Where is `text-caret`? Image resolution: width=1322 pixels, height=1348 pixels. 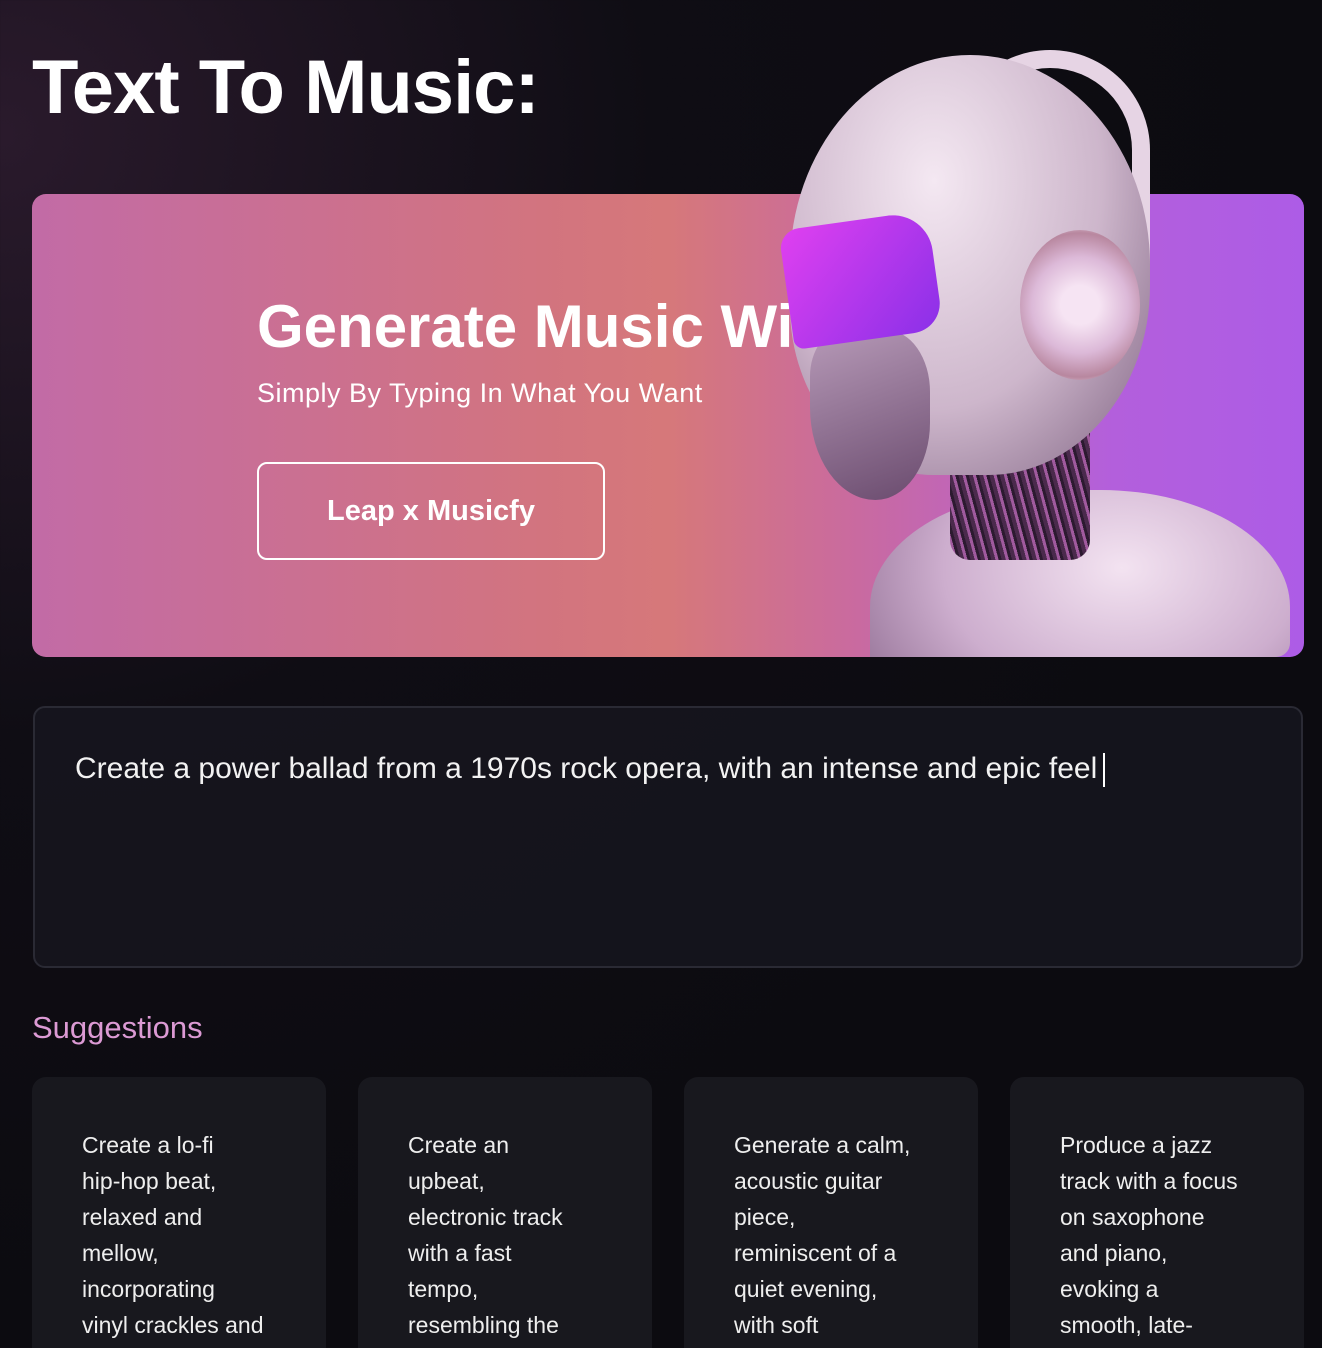
text-caret is located at coordinates (1104, 770).